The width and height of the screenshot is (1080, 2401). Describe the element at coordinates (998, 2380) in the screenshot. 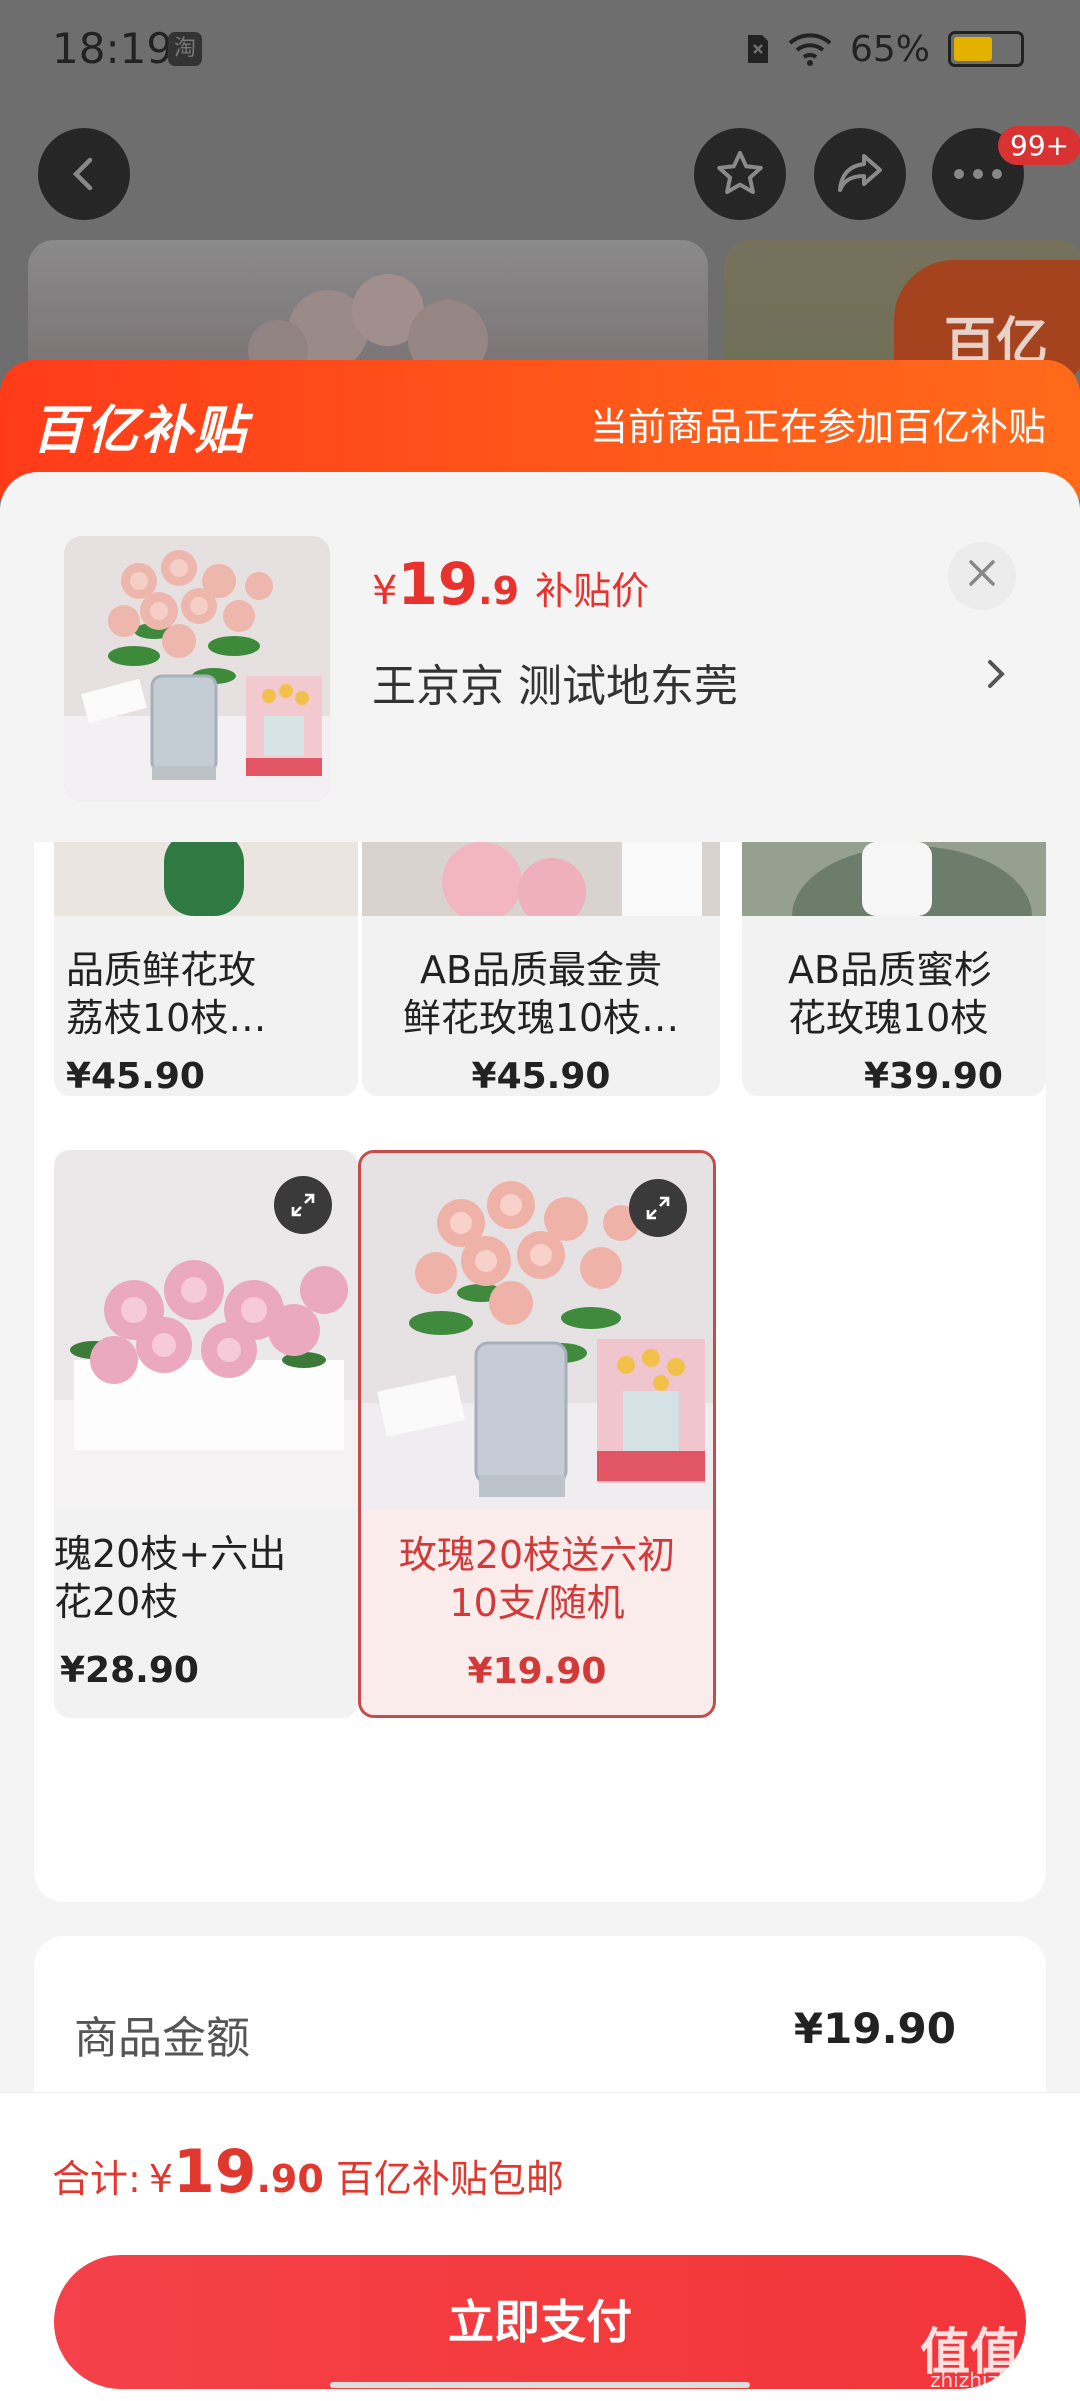

I see `watermark-site: zhizhizhi.com` at that location.